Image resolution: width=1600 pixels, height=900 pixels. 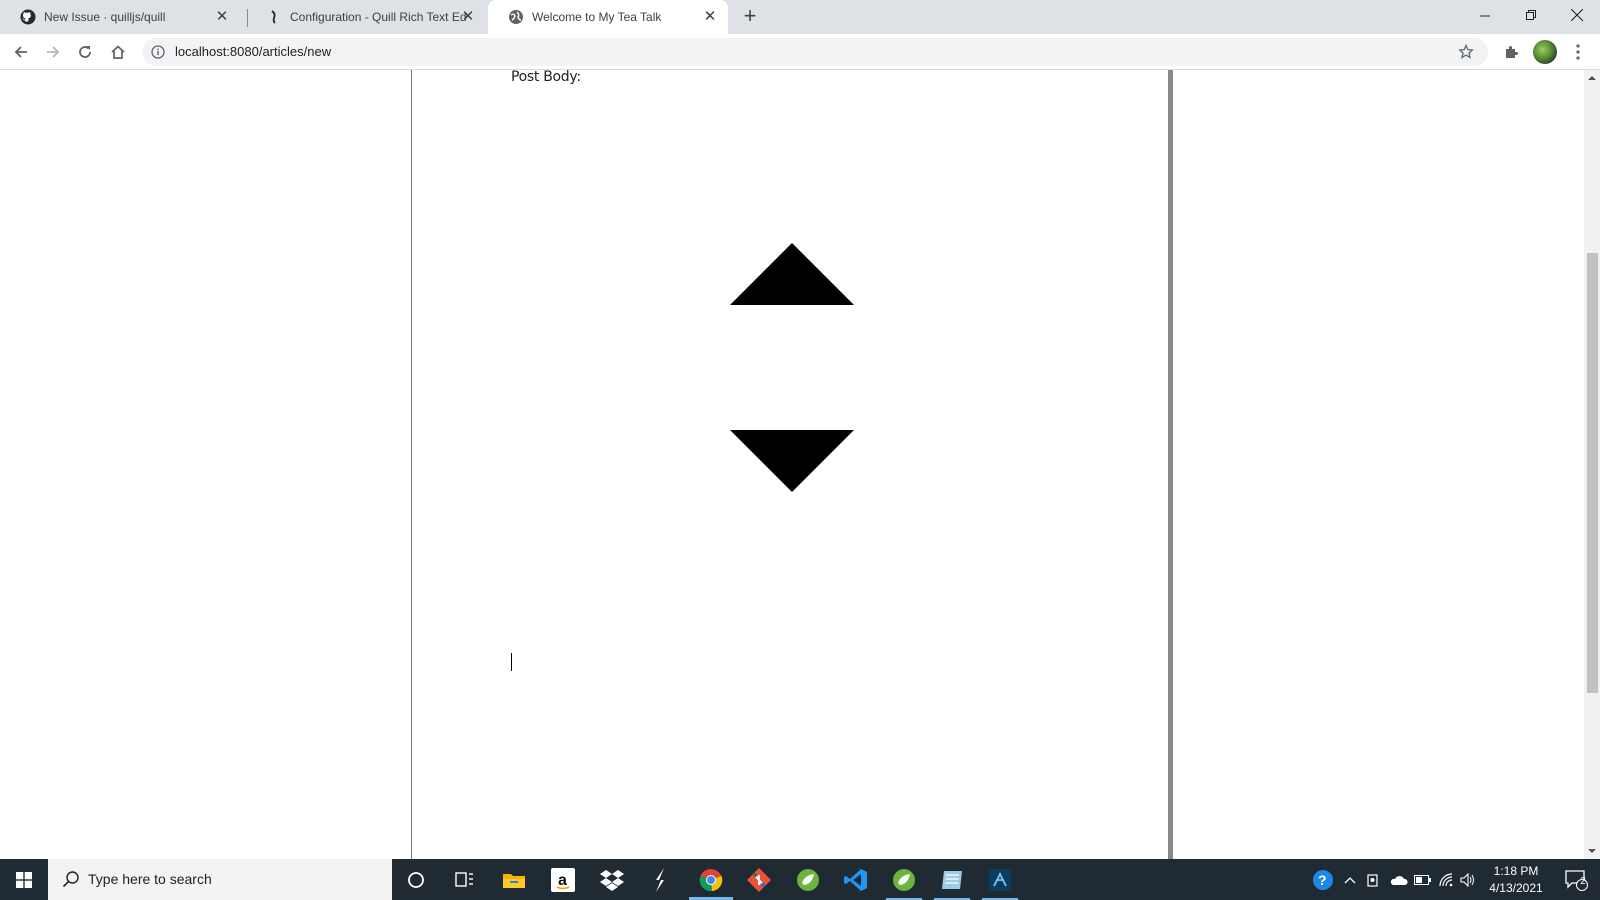 What do you see at coordinates (53, 52) in the screenshot?
I see `forward-icon` at bounding box center [53, 52].